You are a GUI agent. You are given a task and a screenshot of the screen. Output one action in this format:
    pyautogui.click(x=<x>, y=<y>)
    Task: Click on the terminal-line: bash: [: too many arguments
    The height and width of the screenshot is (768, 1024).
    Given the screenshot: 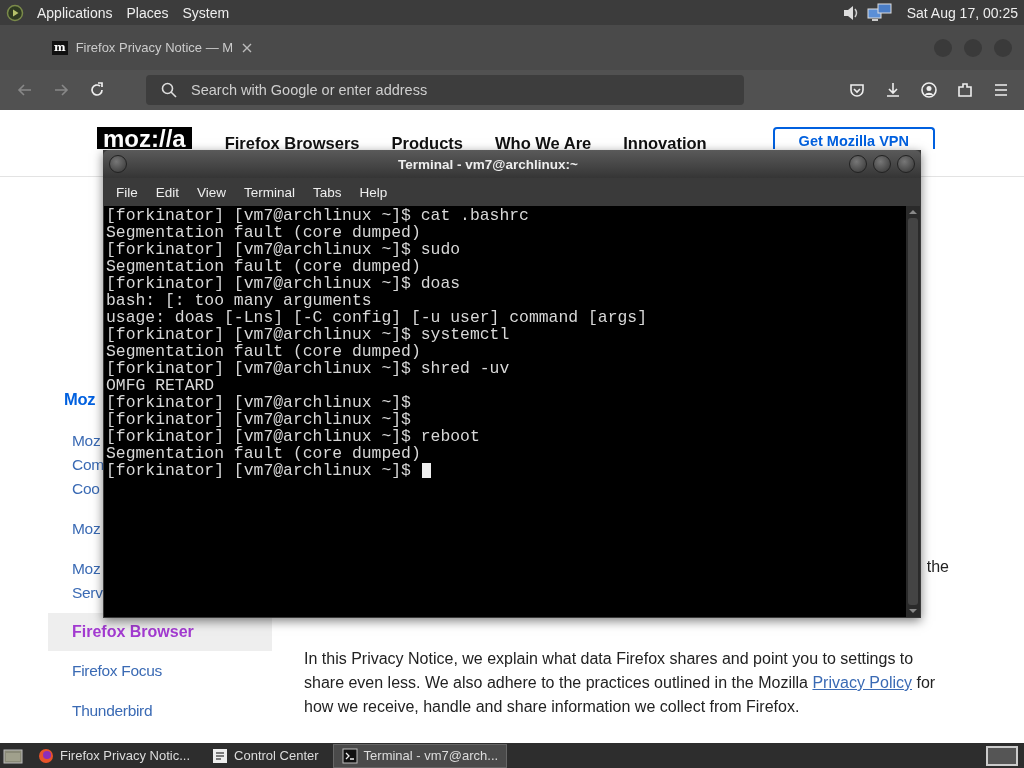 What is the action you would take?
    pyautogui.click(x=239, y=300)
    